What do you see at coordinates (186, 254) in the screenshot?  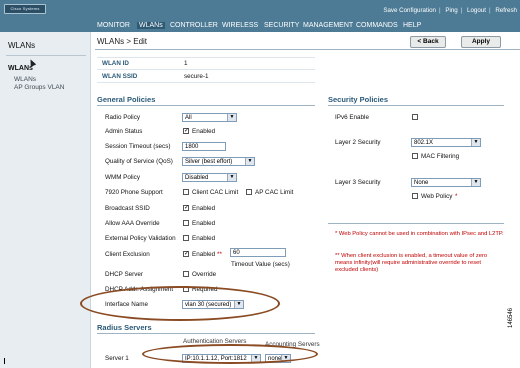 I see `client-exclusion-checkbox: ✓` at bounding box center [186, 254].